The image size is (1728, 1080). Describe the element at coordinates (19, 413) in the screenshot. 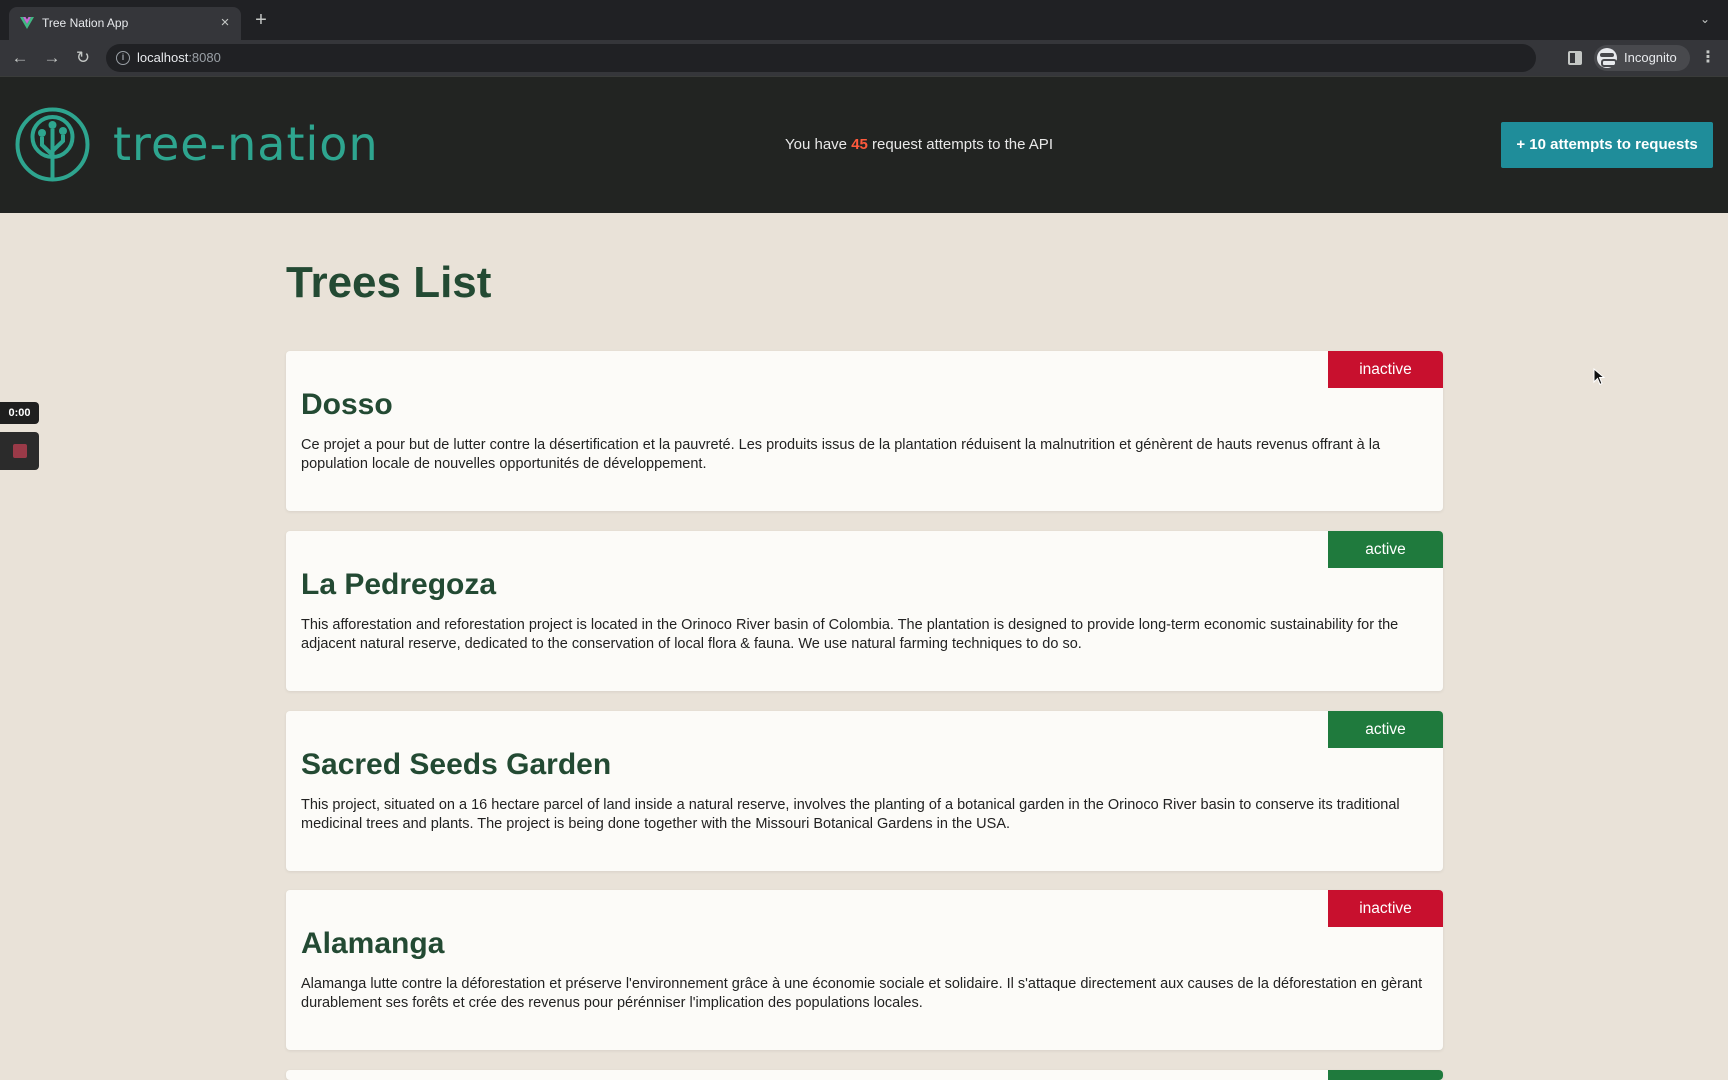

I see `recording-timer: 0:00` at that location.